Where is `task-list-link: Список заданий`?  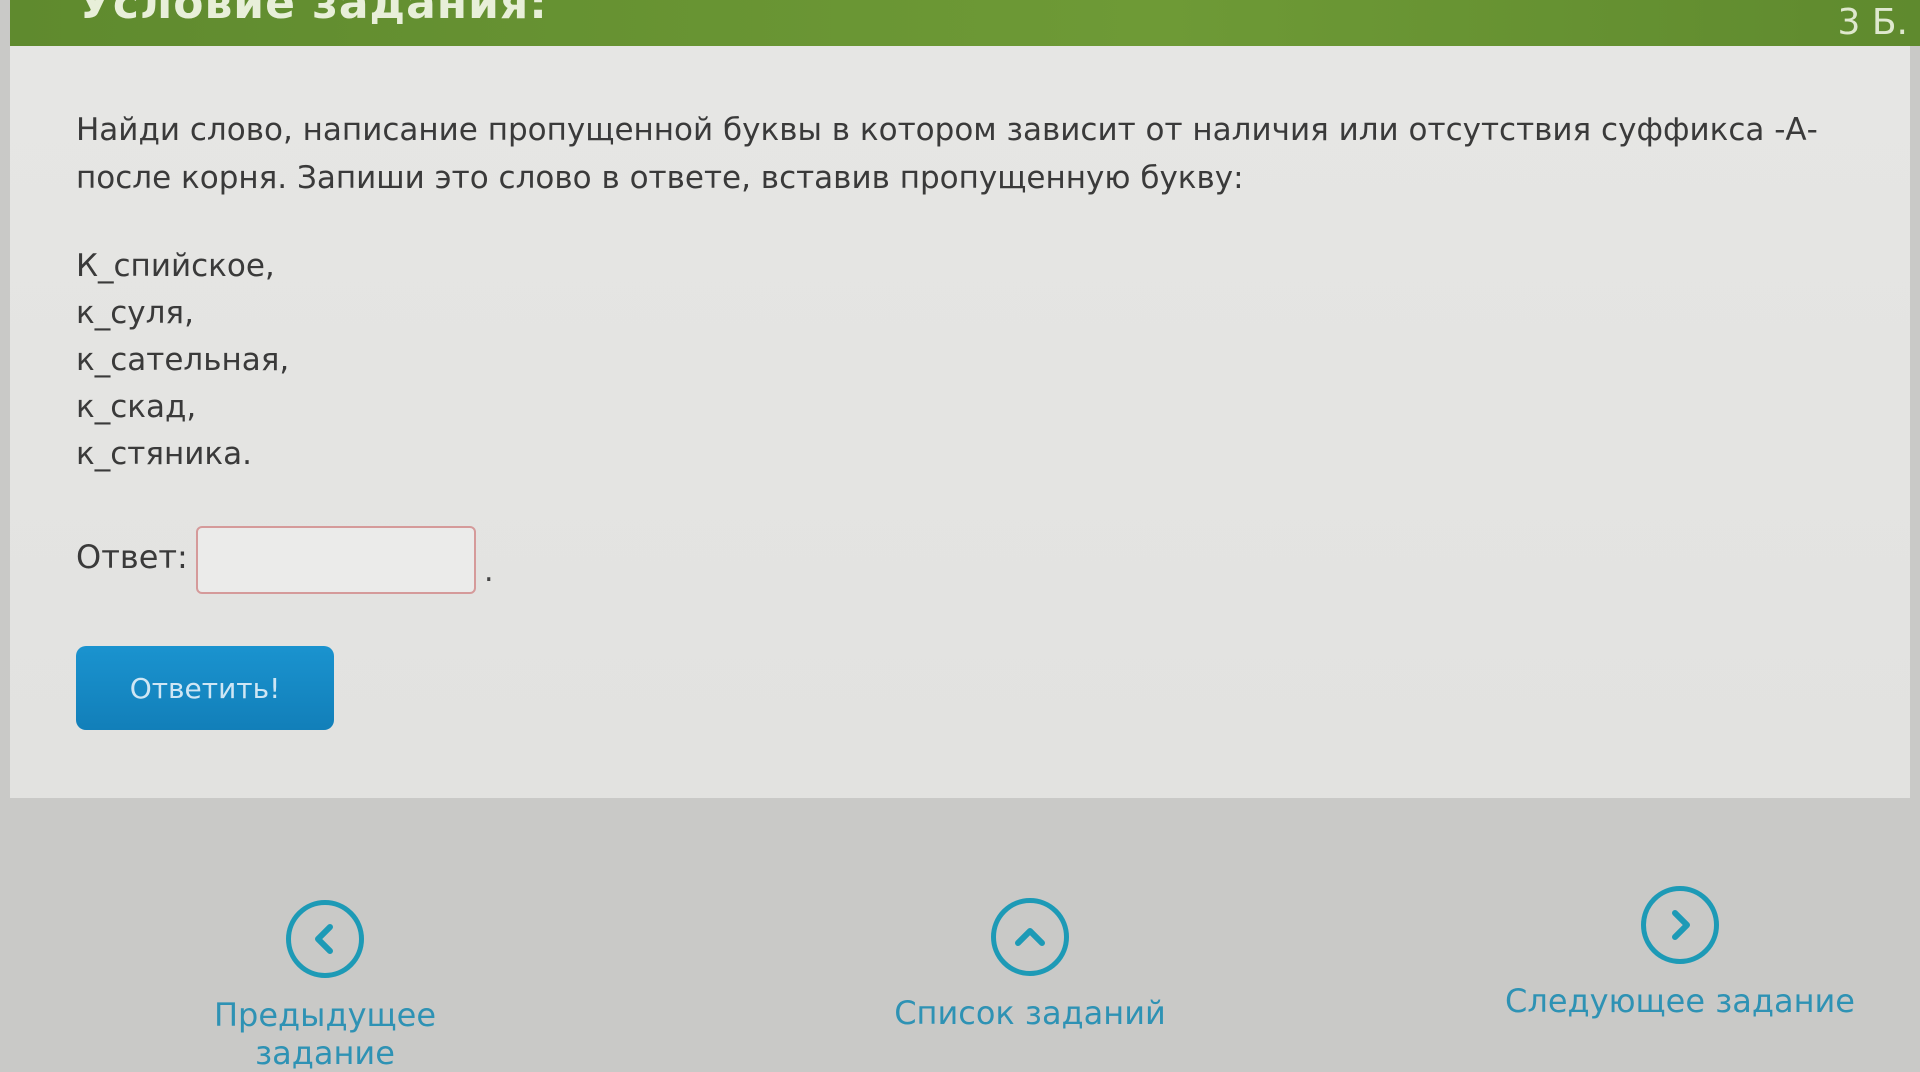
task-list-link: Список заданий is located at coordinates (1030, 965).